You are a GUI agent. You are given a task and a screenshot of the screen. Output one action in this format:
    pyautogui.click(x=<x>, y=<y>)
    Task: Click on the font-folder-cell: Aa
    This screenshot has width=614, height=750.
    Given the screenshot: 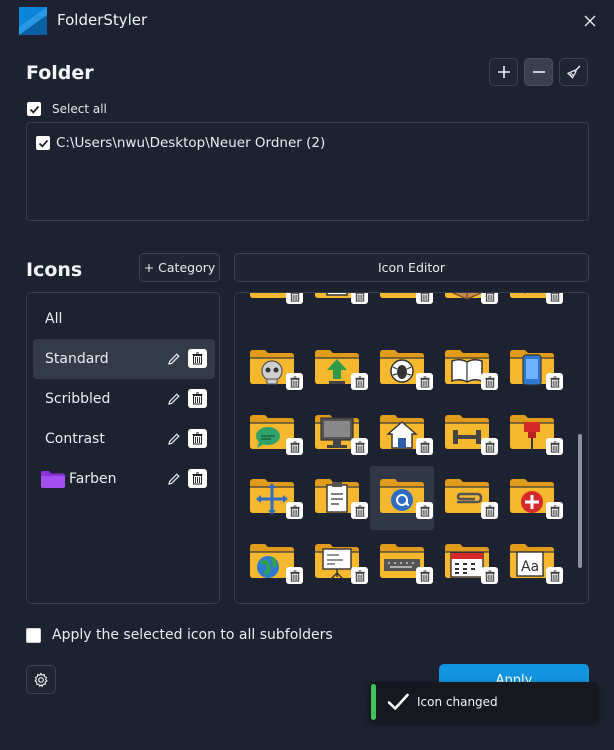 What is the action you would take?
    pyautogui.click(x=532, y=563)
    